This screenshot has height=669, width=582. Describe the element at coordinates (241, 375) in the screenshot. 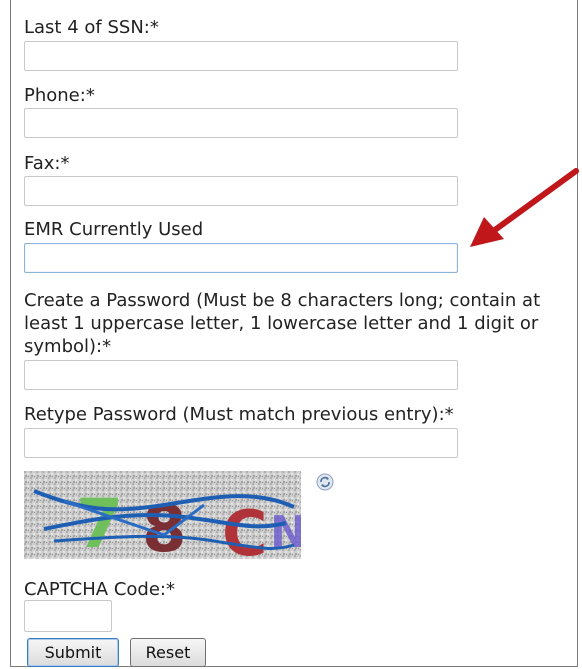

I see `password-input` at that location.